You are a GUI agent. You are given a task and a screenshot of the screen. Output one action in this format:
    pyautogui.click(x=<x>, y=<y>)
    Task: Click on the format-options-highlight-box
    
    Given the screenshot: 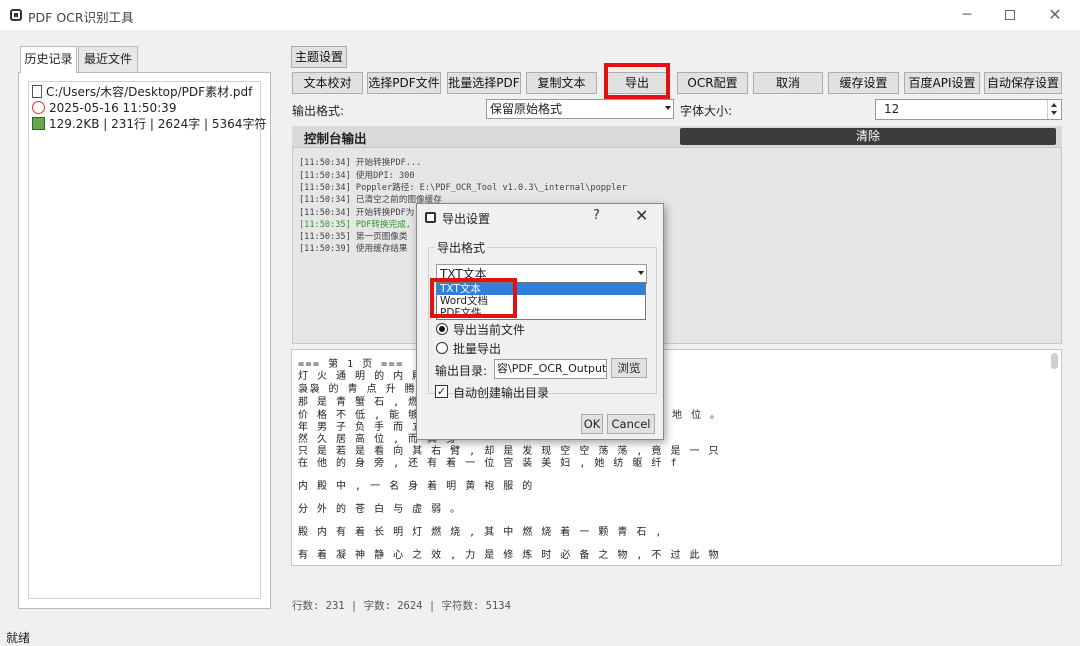 What is the action you would take?
    pyautogui.click(x=473, y=298)
    